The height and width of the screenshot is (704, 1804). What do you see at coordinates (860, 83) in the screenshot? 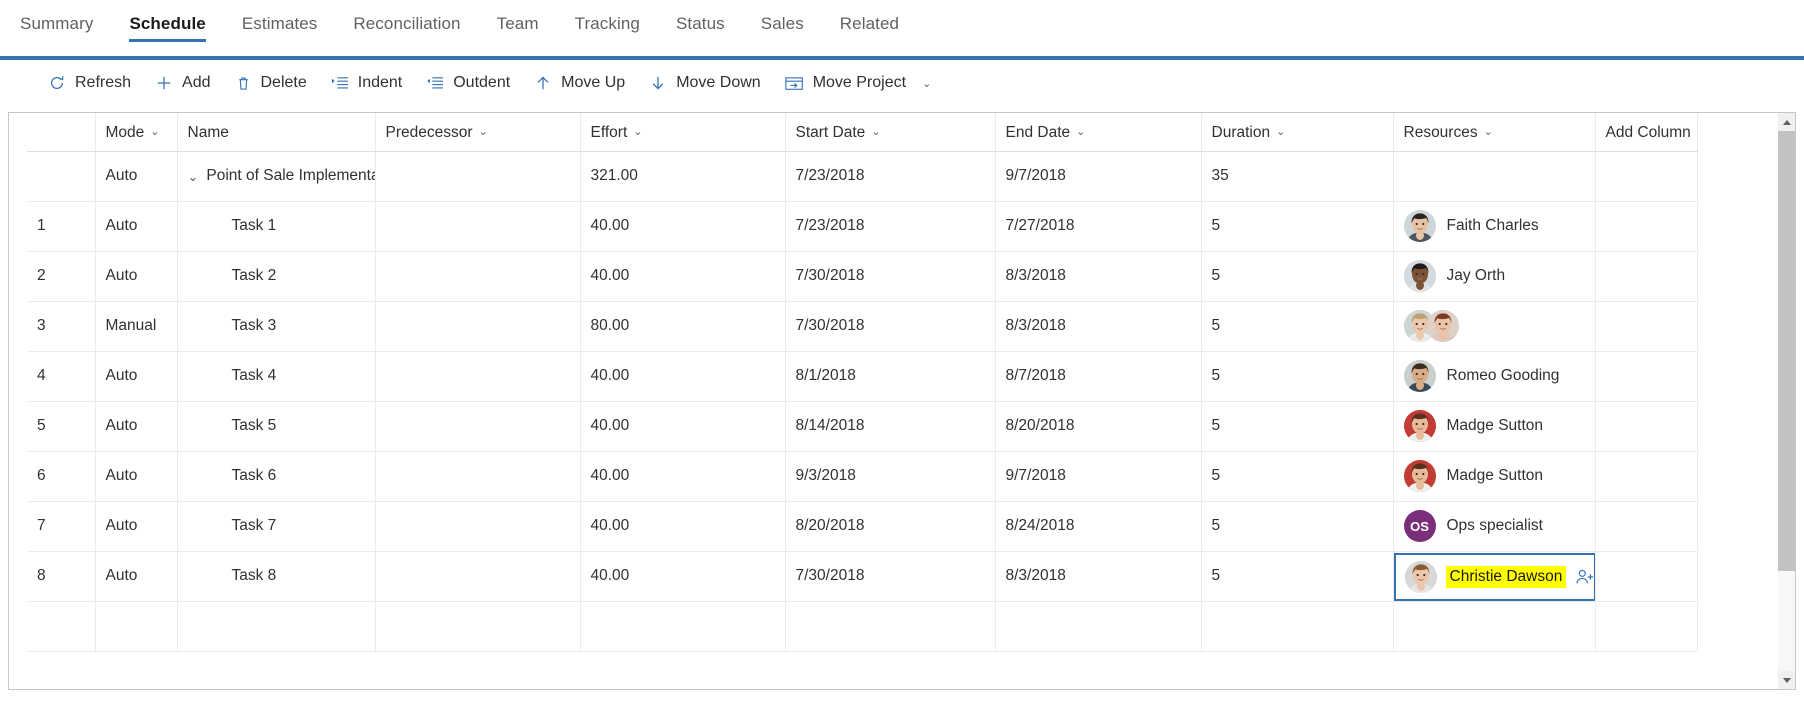
I see `move-project-button: Move Project ⌄` at bounding box center [860, 83].